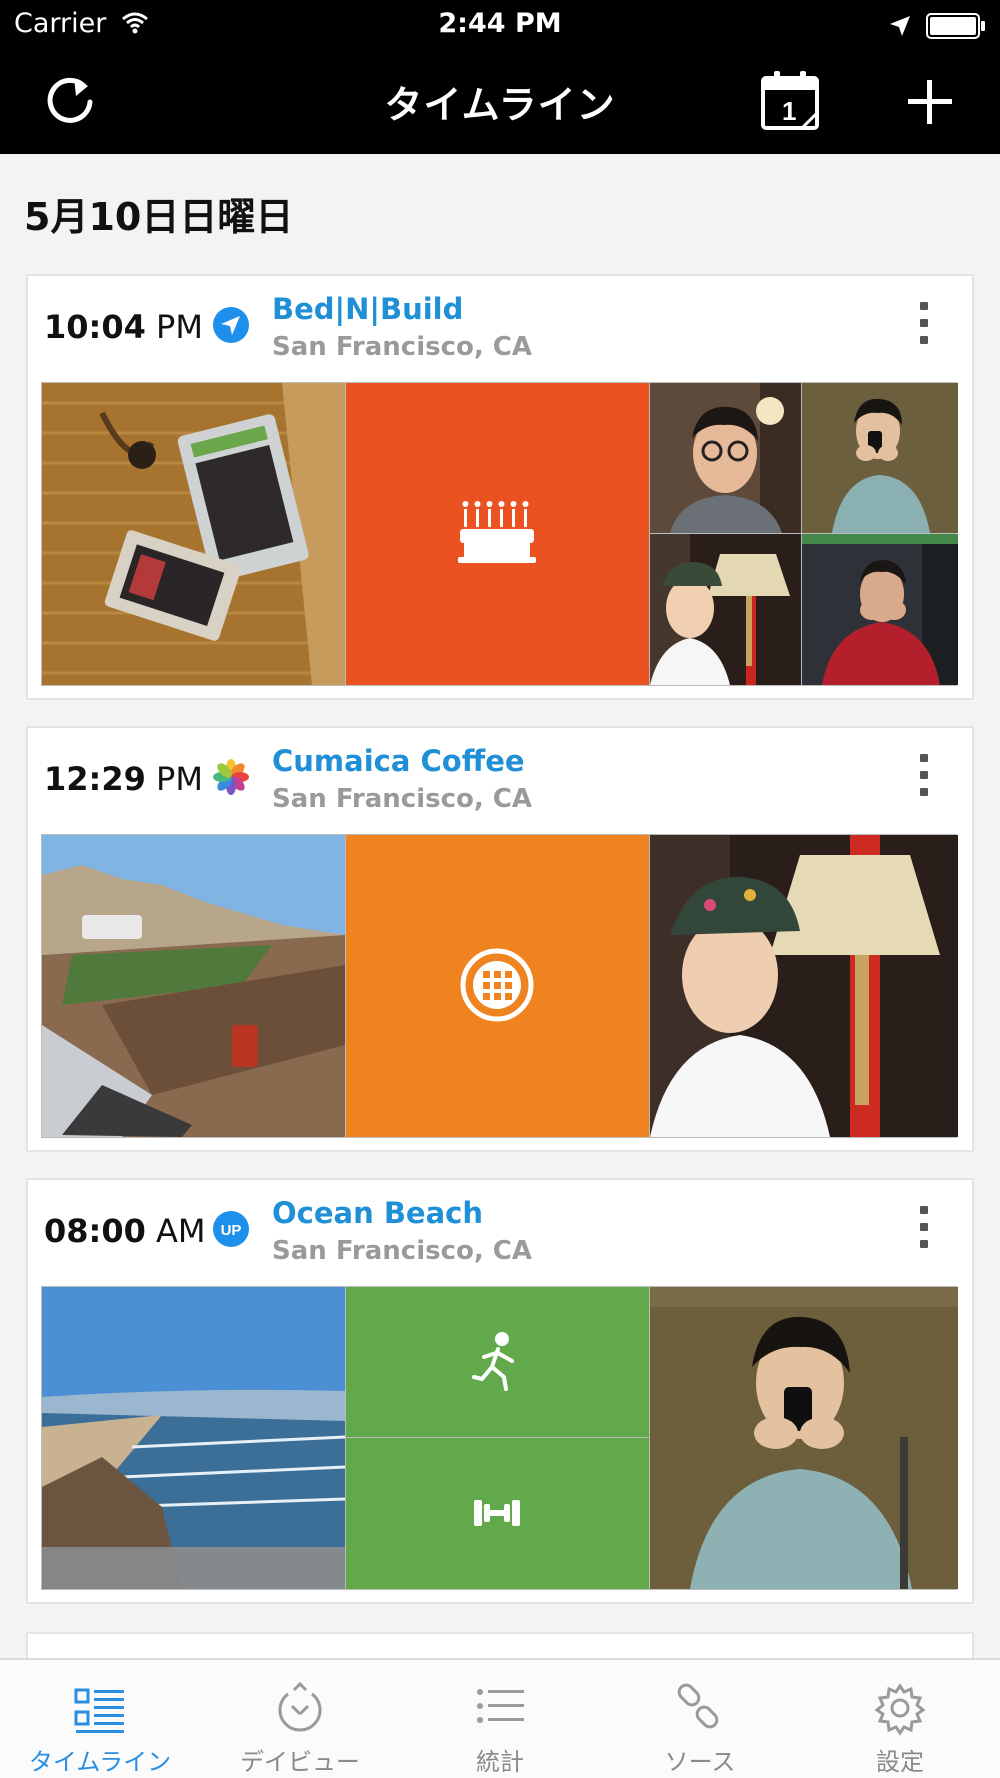 The image size is (1000, 1778). Describe the element at coordinates (900, 26) in the screenshot. I see `location-services-icon` at that location.